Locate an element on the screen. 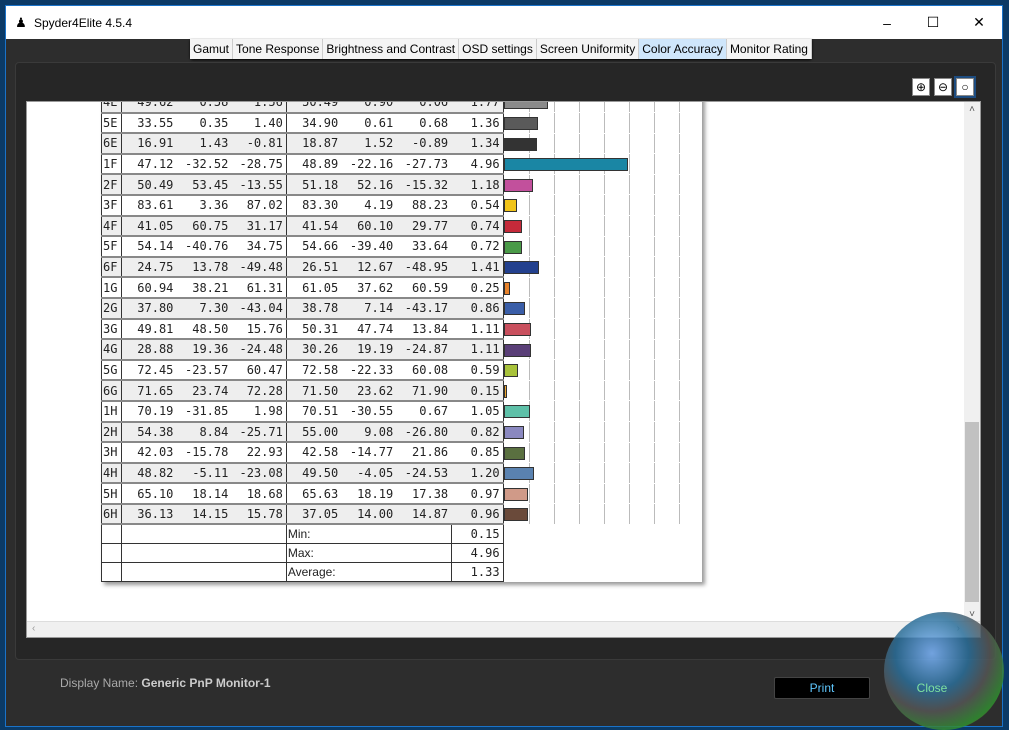 Image resolution: width=1009 pixels, height=730 pixels. zoom-in-icon: ⊕ is located at coordinates (921, 87).